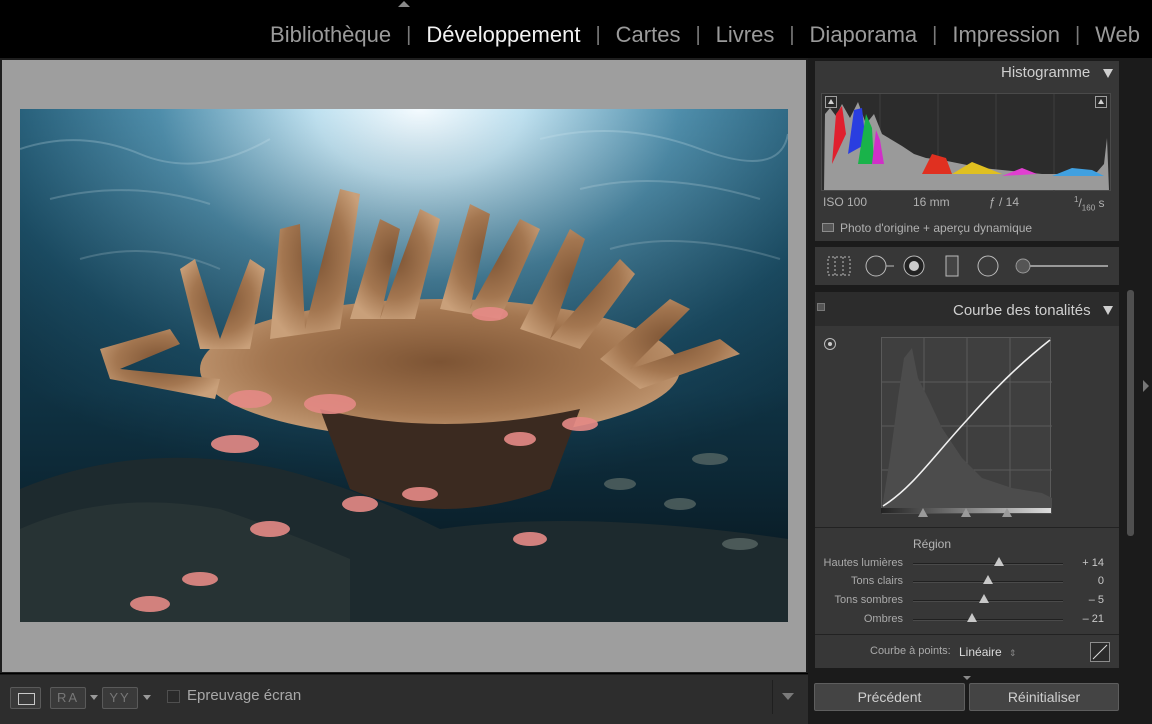 The image size is (1152, 724). What do you see at coordinates (863, 563) in the screenshot?
I see `highlights-label: Hautes lumières` at bounding box center [863, 563].